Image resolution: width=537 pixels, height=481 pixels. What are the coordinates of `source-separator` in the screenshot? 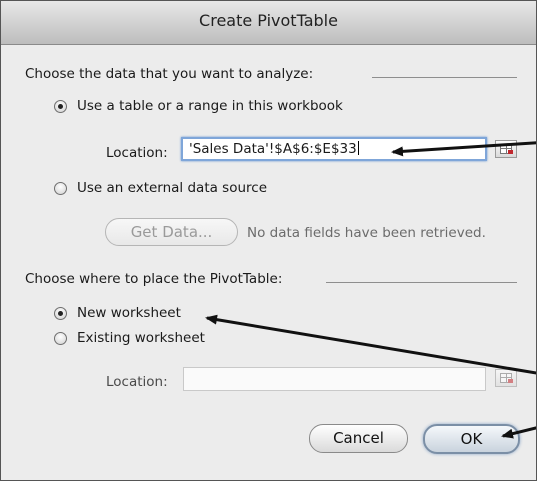 It's located at (444, 77).